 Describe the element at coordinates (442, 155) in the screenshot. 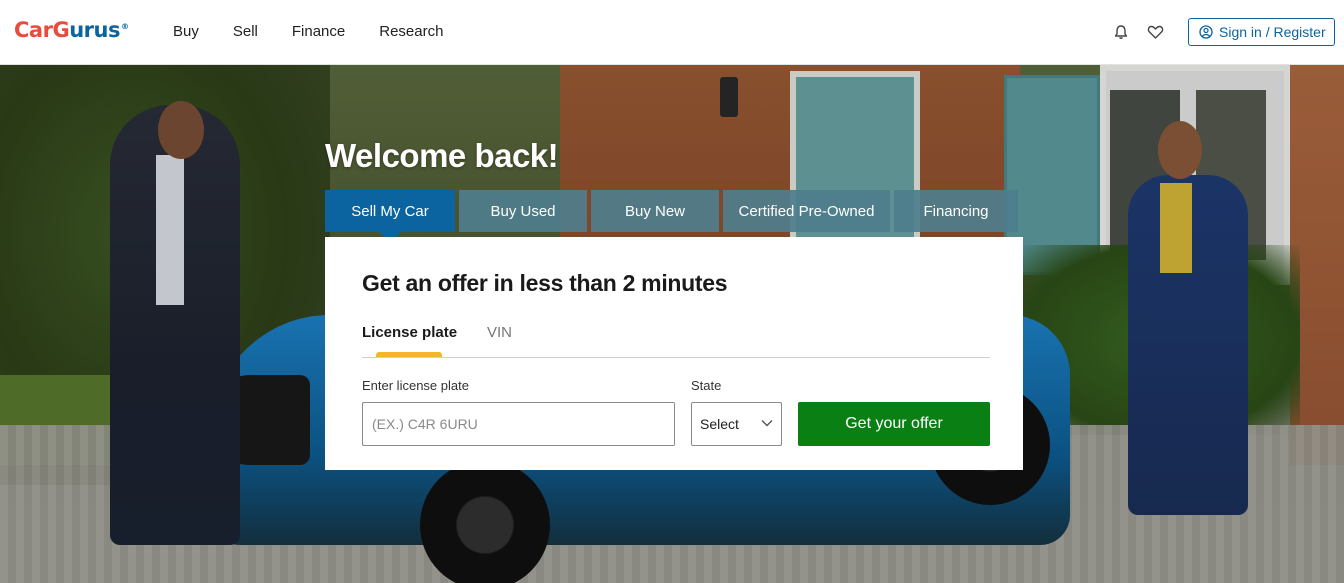

I see `welcome-heading: Welcome back!` at that location.